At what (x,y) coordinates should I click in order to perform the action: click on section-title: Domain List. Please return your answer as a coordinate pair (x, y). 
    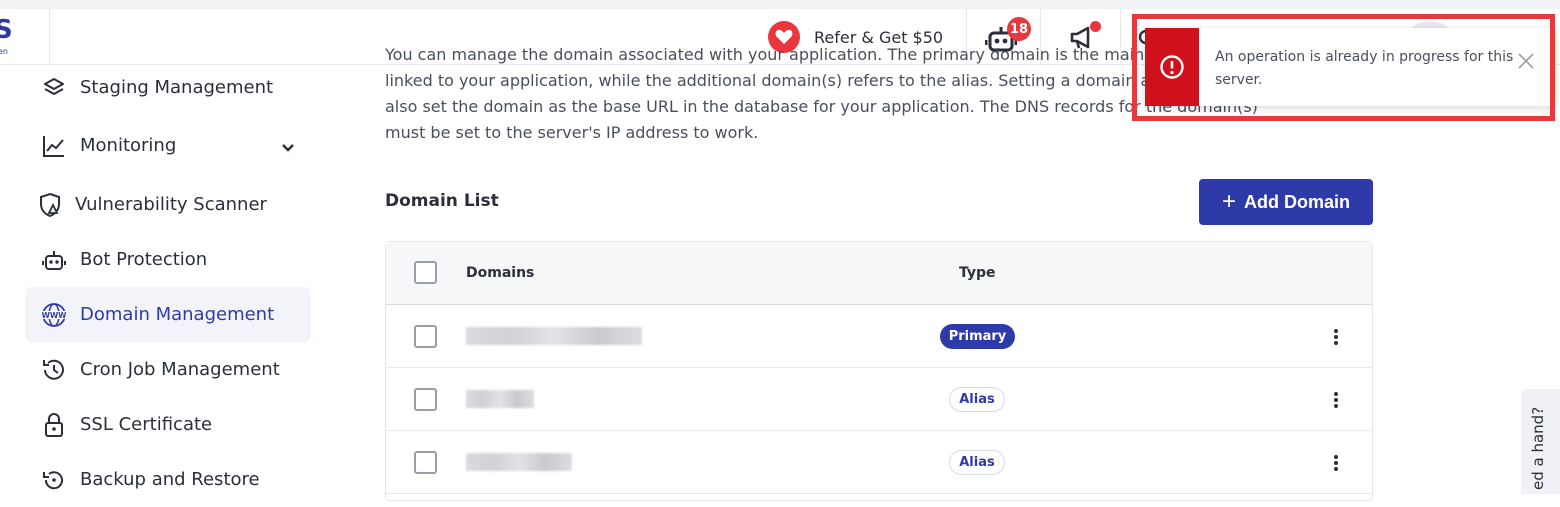
    Looking at the image, I should click on (442, 201).